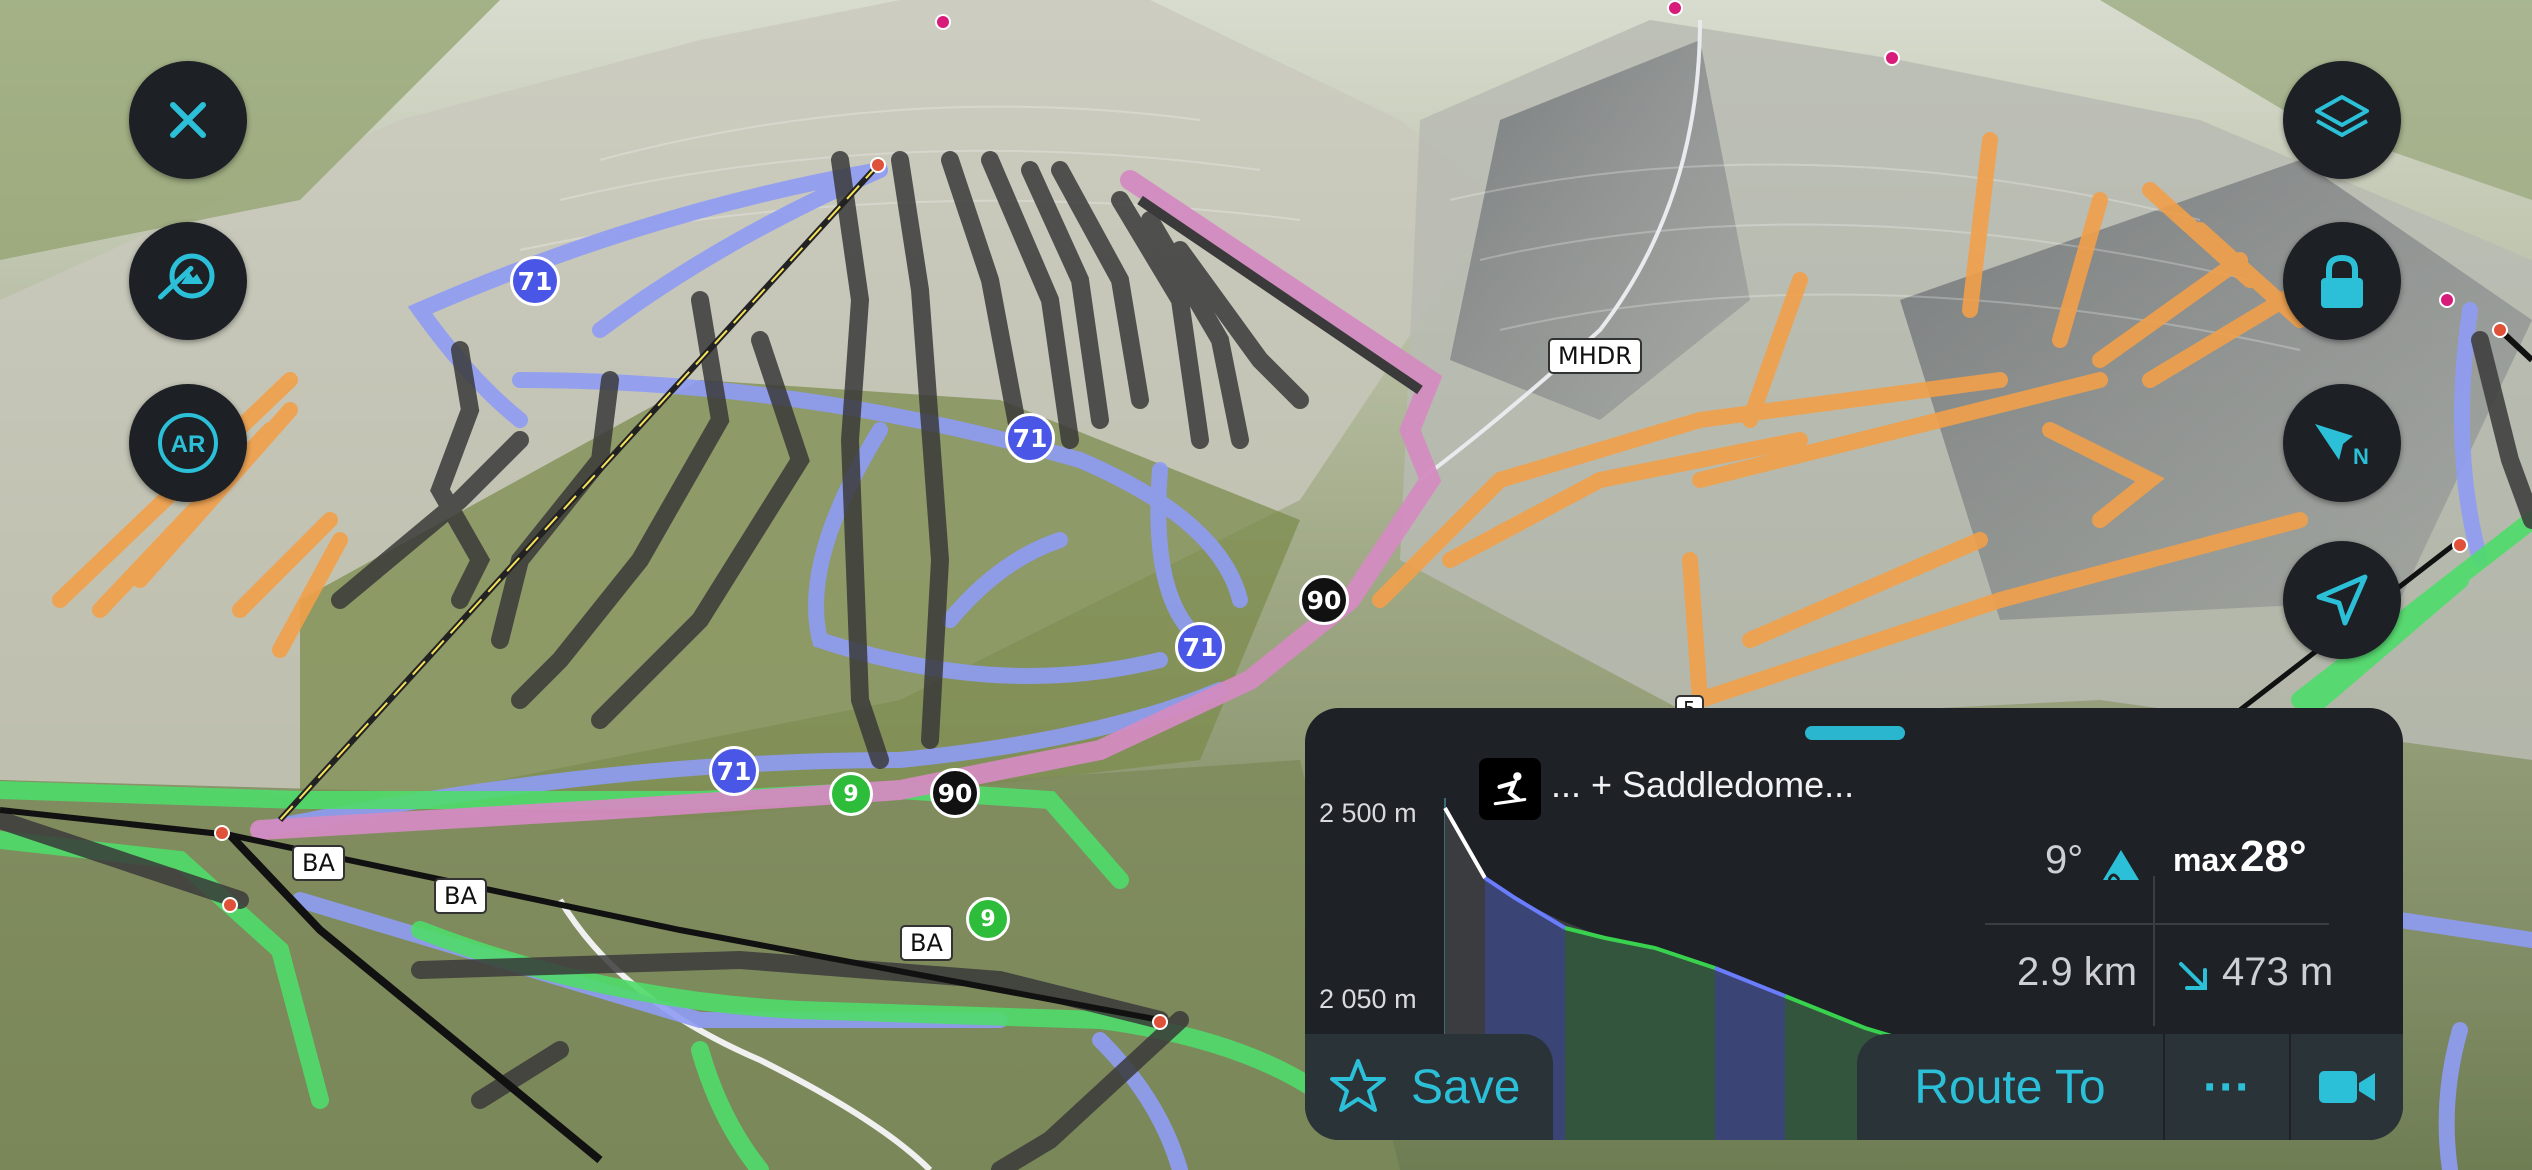  I want to click on video-camera-icon, so click(2347, 1087).